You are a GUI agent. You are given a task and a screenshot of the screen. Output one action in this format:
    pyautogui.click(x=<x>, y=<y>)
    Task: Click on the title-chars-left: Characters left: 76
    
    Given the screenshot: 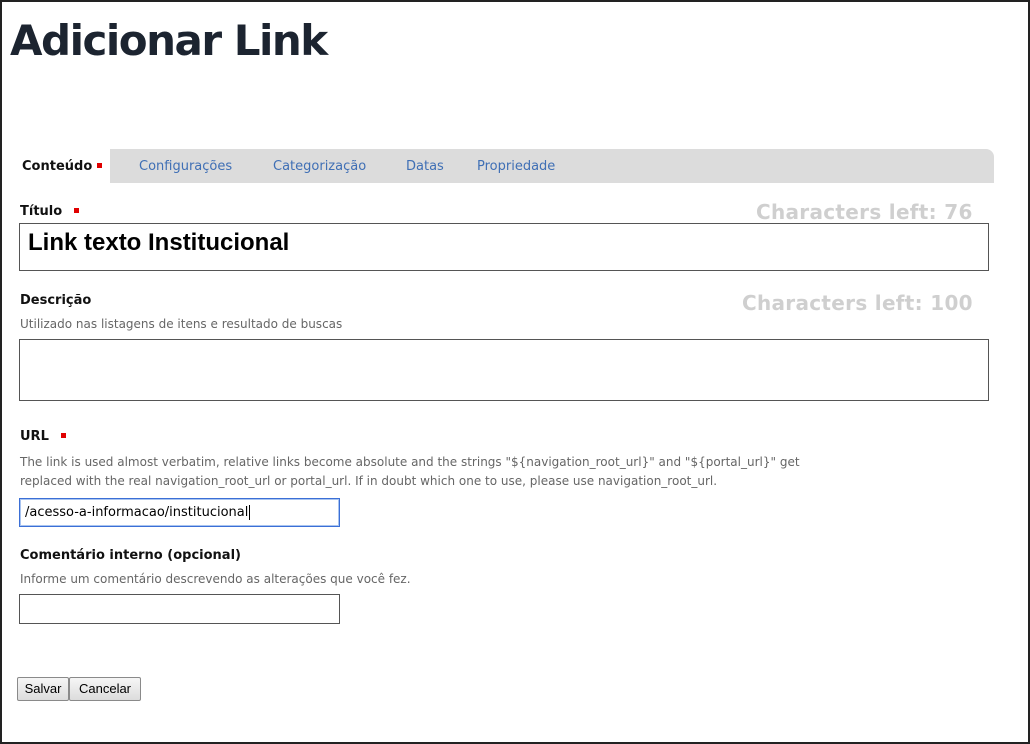 What is the action you would take?
    pyautogui.click(x=864, y=212)
    